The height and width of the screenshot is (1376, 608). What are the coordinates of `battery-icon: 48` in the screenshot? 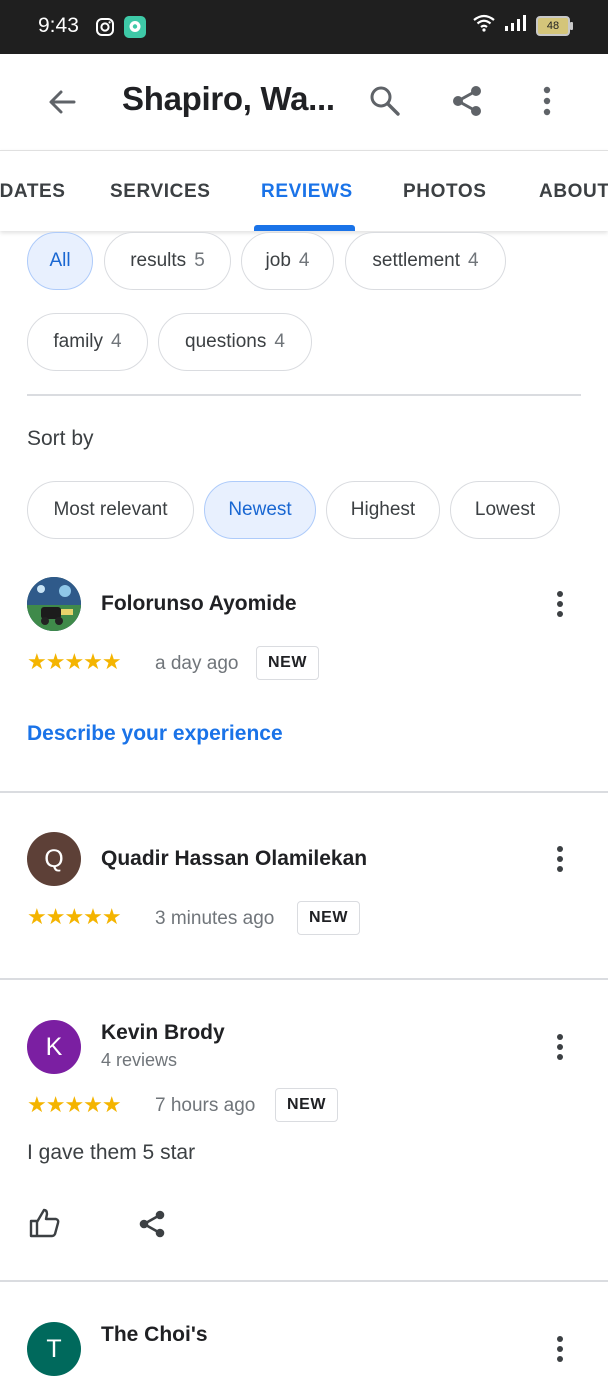 It's located at (554, 25).